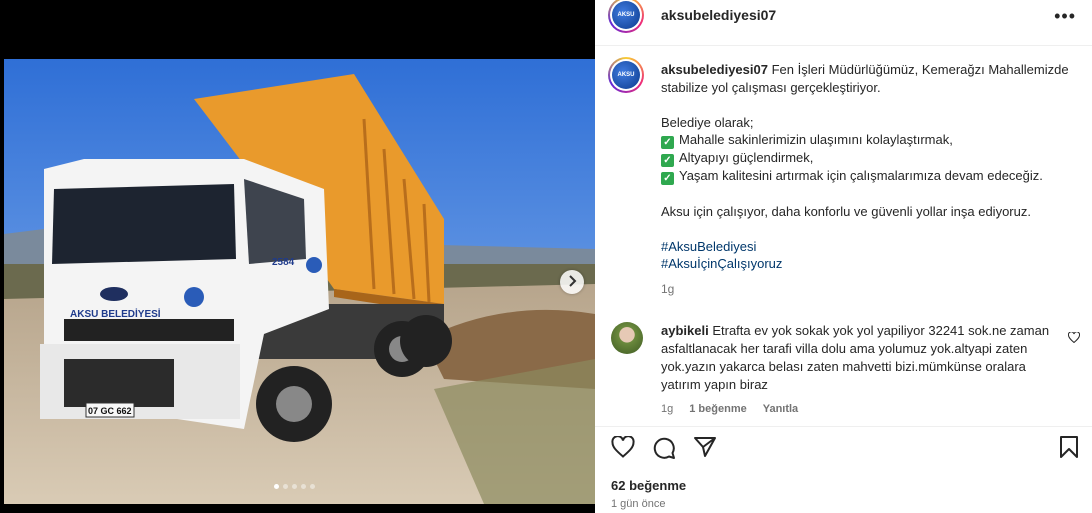 This screenshot has height=513, width=1092. I want to click on comment-like-heart-icon, so click(1074, 338).